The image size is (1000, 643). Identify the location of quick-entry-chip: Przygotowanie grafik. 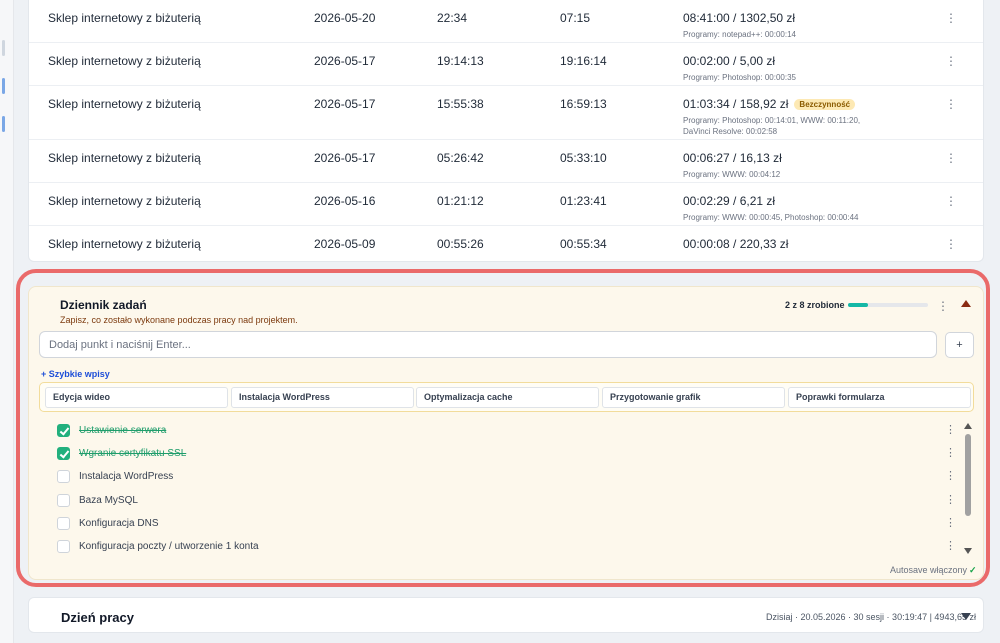
(693, 397).